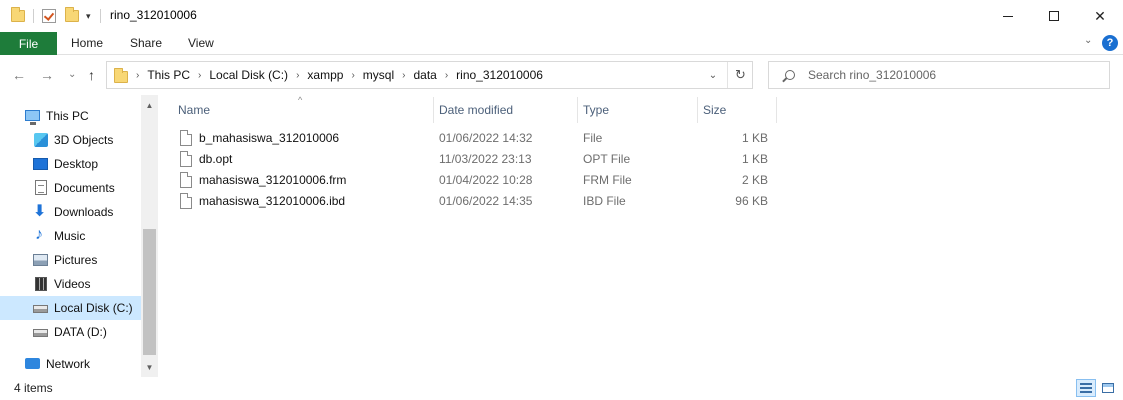  I want to click on forward-button: →, so click(47, 75).